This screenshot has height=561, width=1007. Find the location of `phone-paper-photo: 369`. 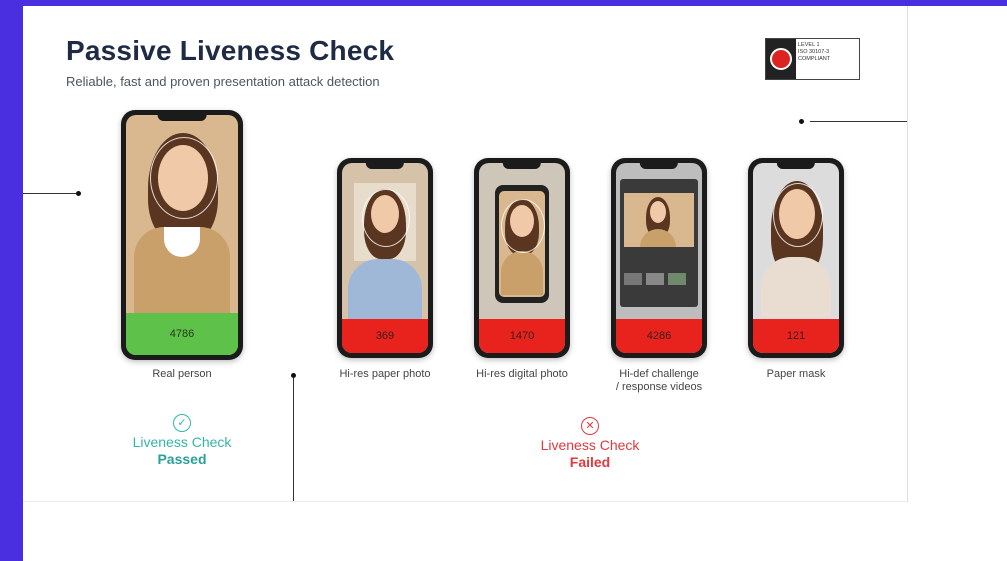

phone-paper-photo: 369 is located at coordinates (385, 258).